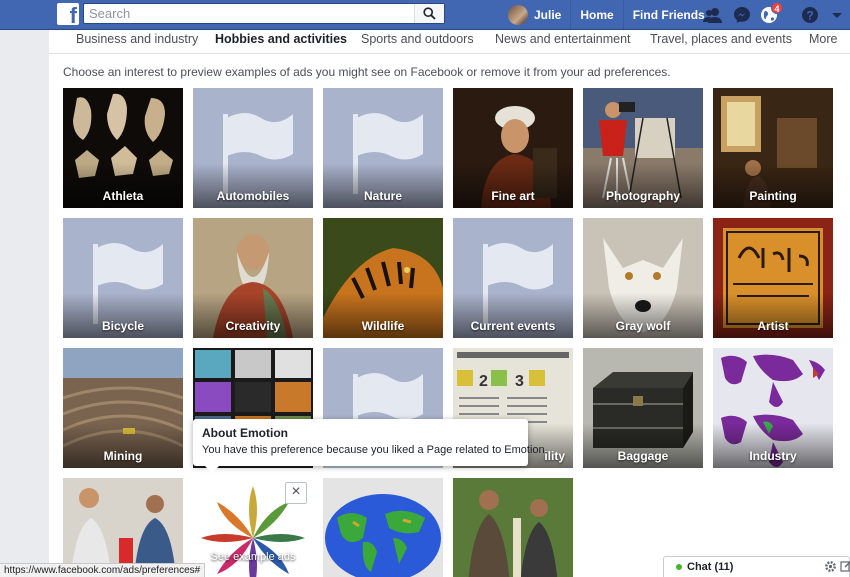 The width and height of the screenshot is (850, 577). What do you see at coordinates (710, 567) in the screenshot?
I see `chat-label: Chat (11)` at bounding box center [710, 567].